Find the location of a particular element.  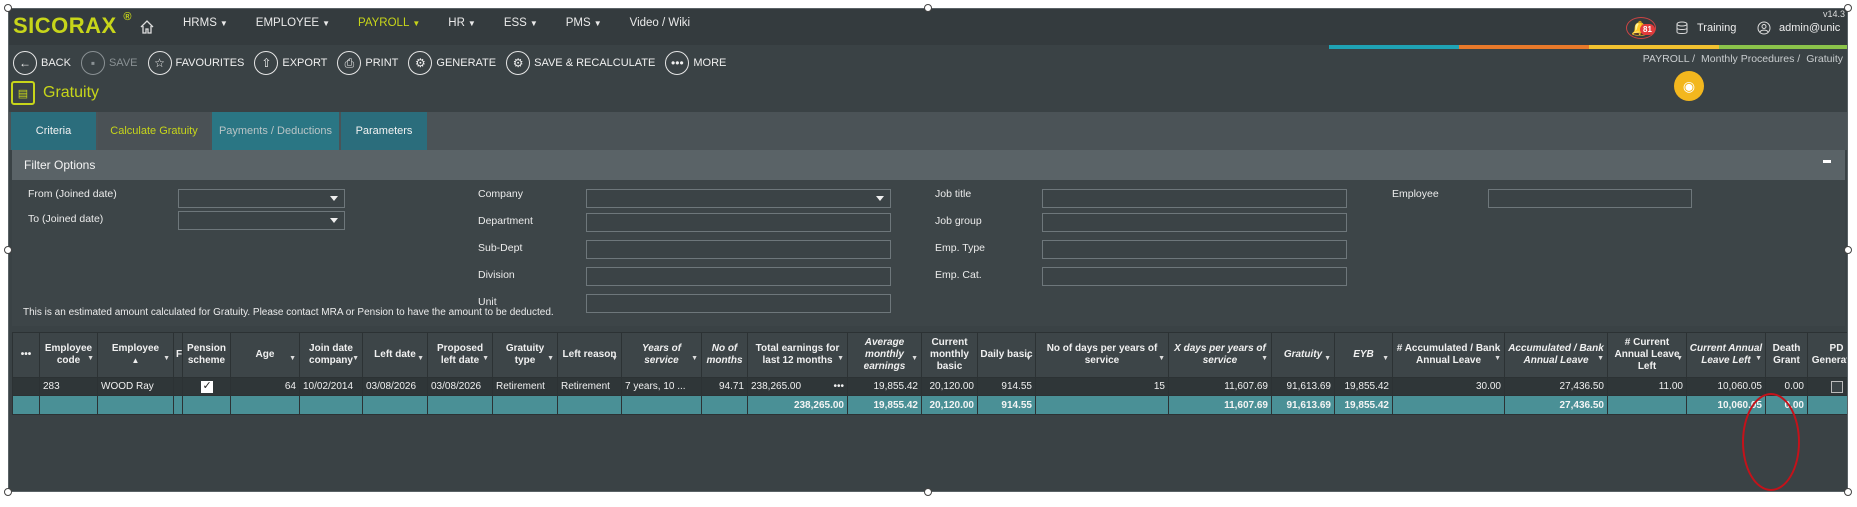

col-left-reason: Left reason ▼ is located at coordinates (589, 355).